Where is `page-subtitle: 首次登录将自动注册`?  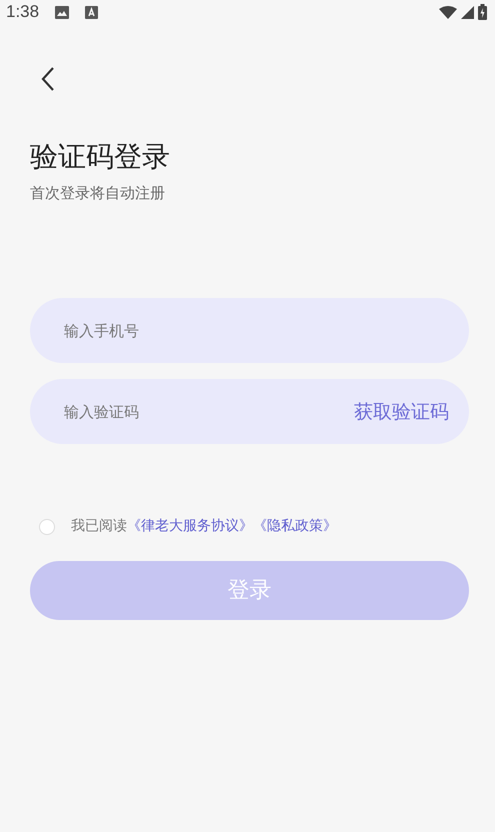 page-subtitle: 首次登录将自动注册 is located at coordinates (98, 193).